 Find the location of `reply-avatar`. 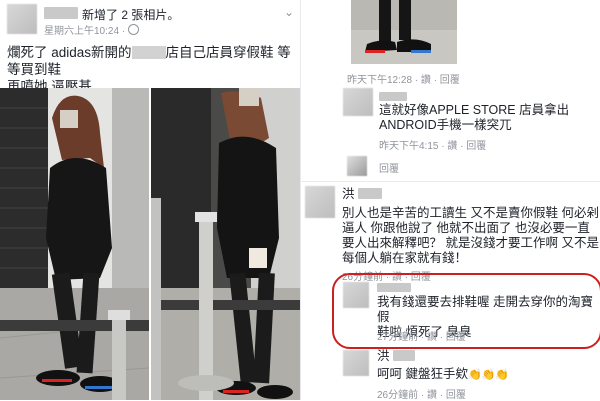

reply-avatar is located at coordinates (357, 166).